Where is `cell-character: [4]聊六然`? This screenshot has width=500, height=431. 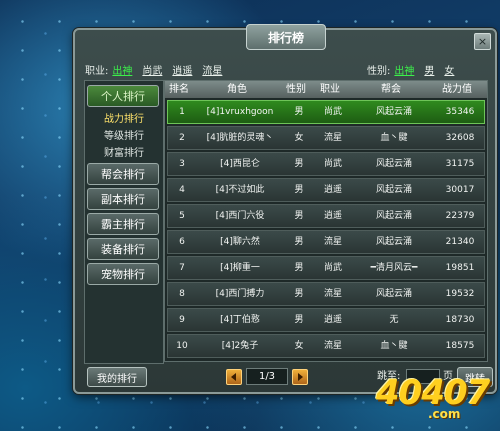 cell-character: [4]聊六然 is located at coordinates (240, 242).